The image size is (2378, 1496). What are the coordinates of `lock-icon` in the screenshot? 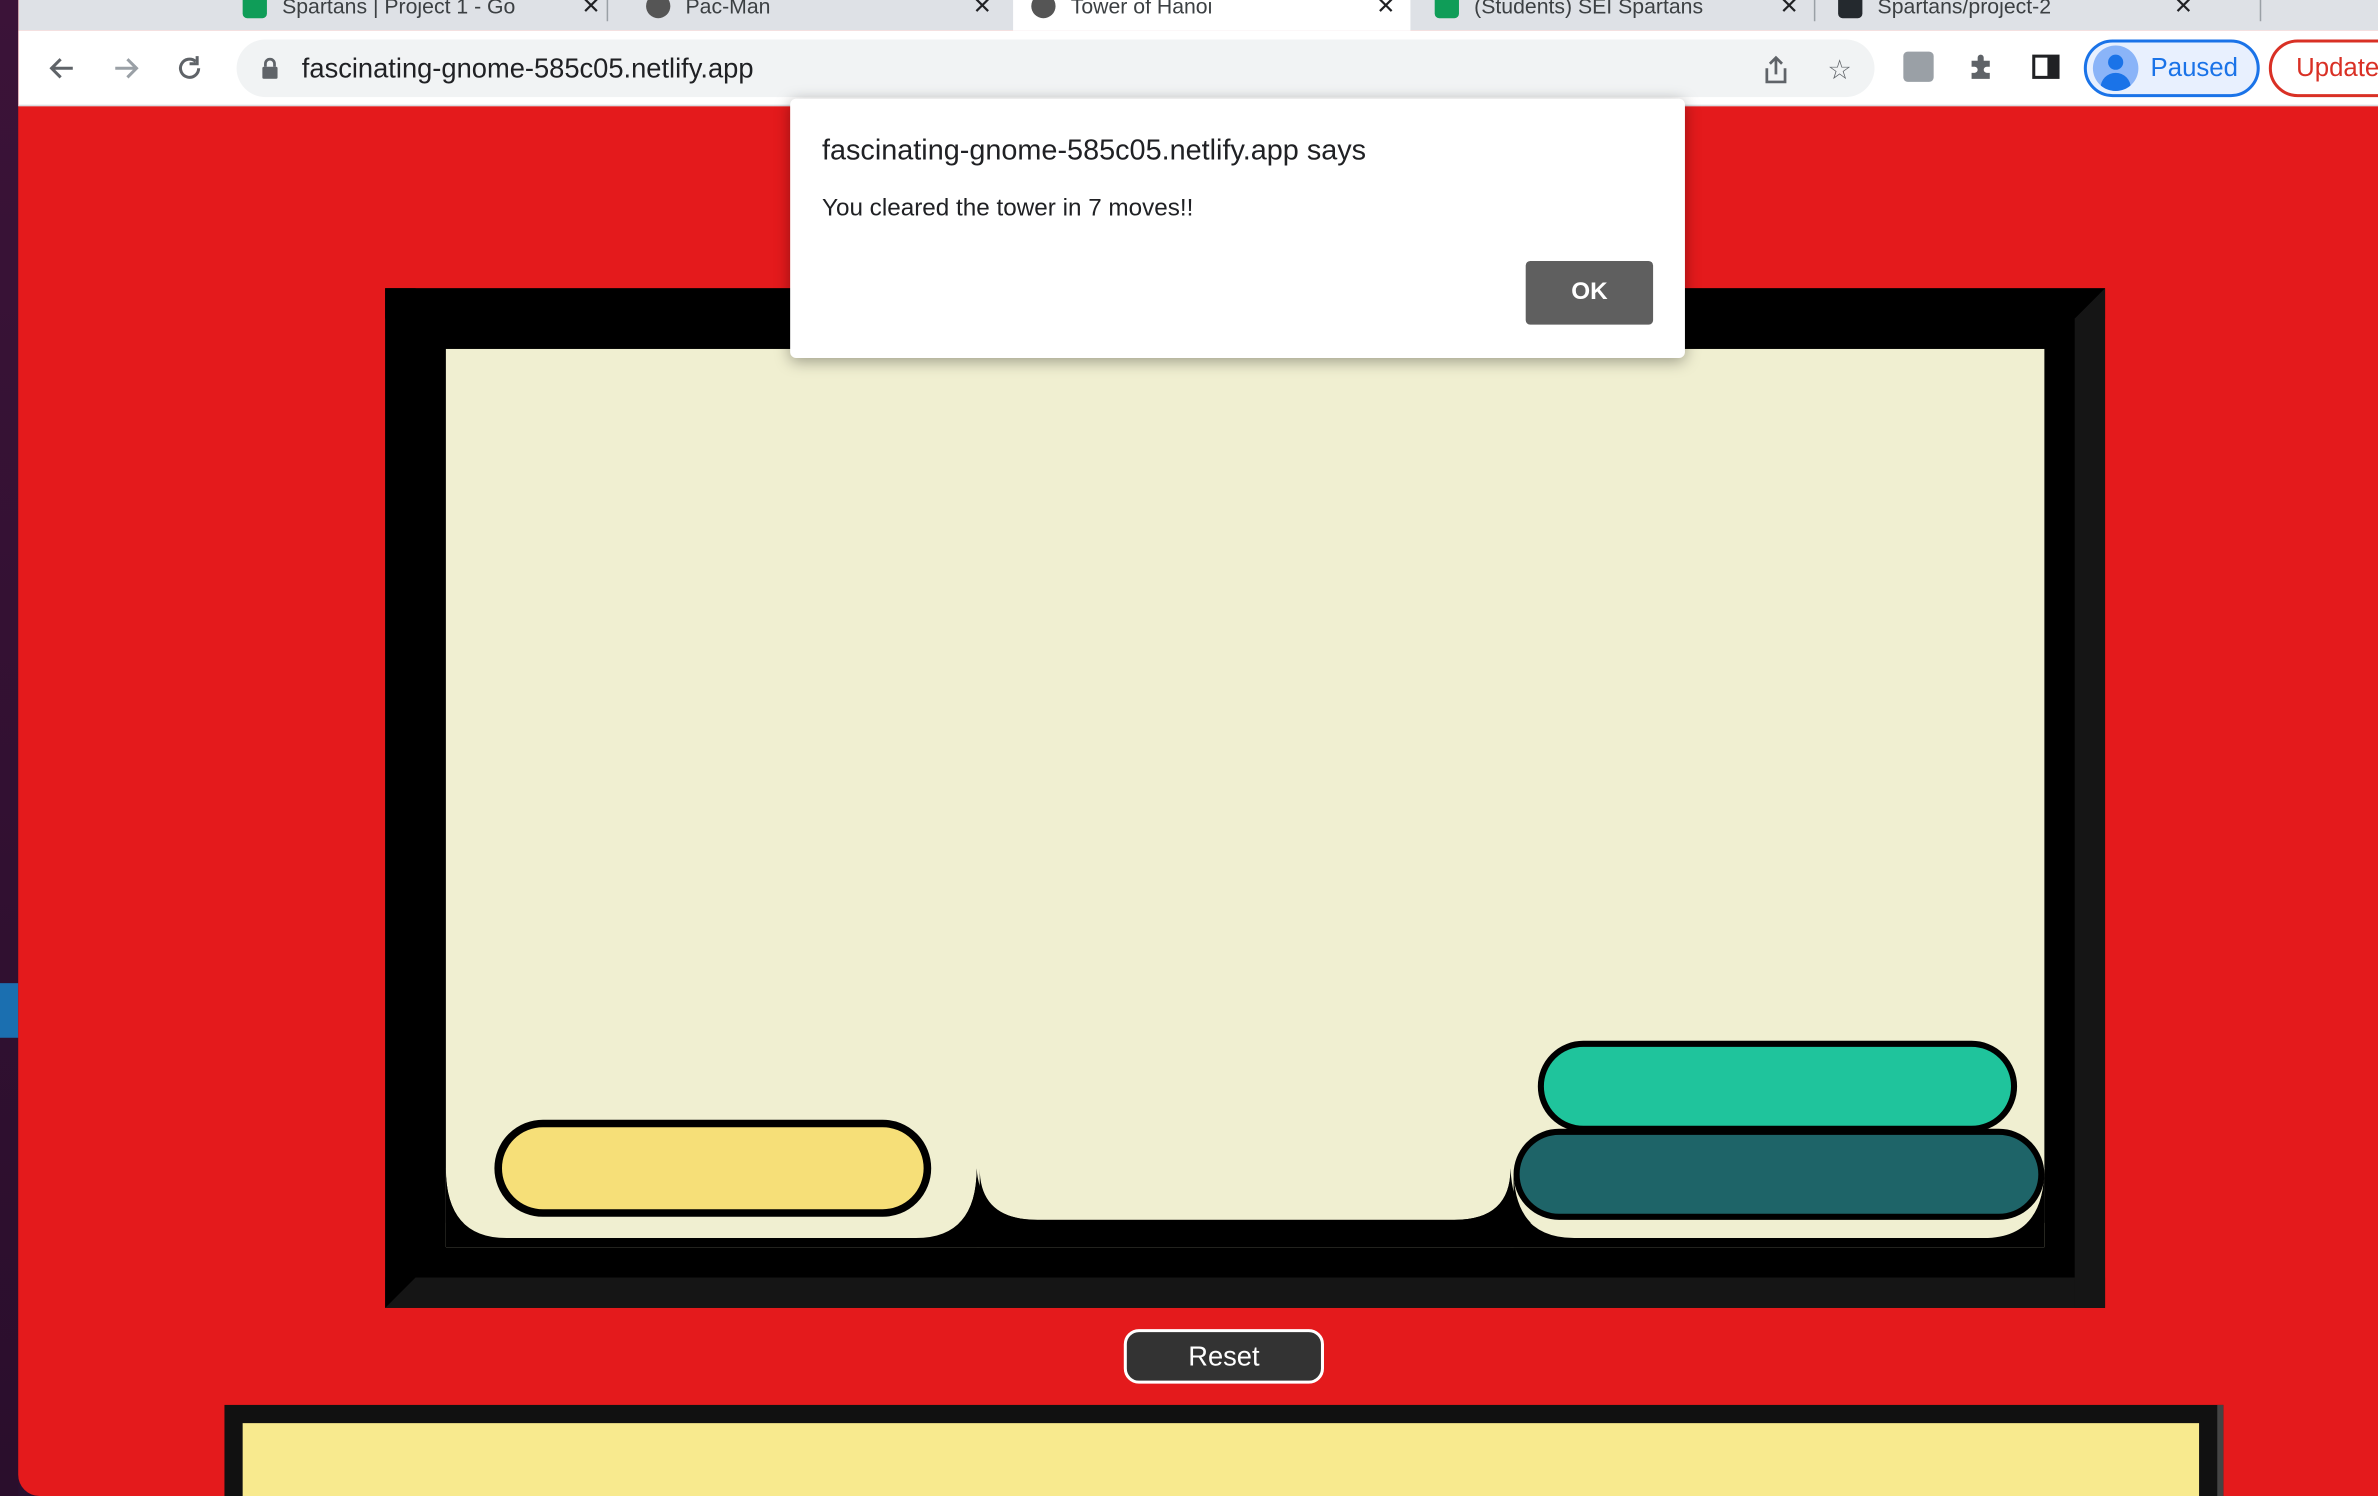 It's located at (270, 68).